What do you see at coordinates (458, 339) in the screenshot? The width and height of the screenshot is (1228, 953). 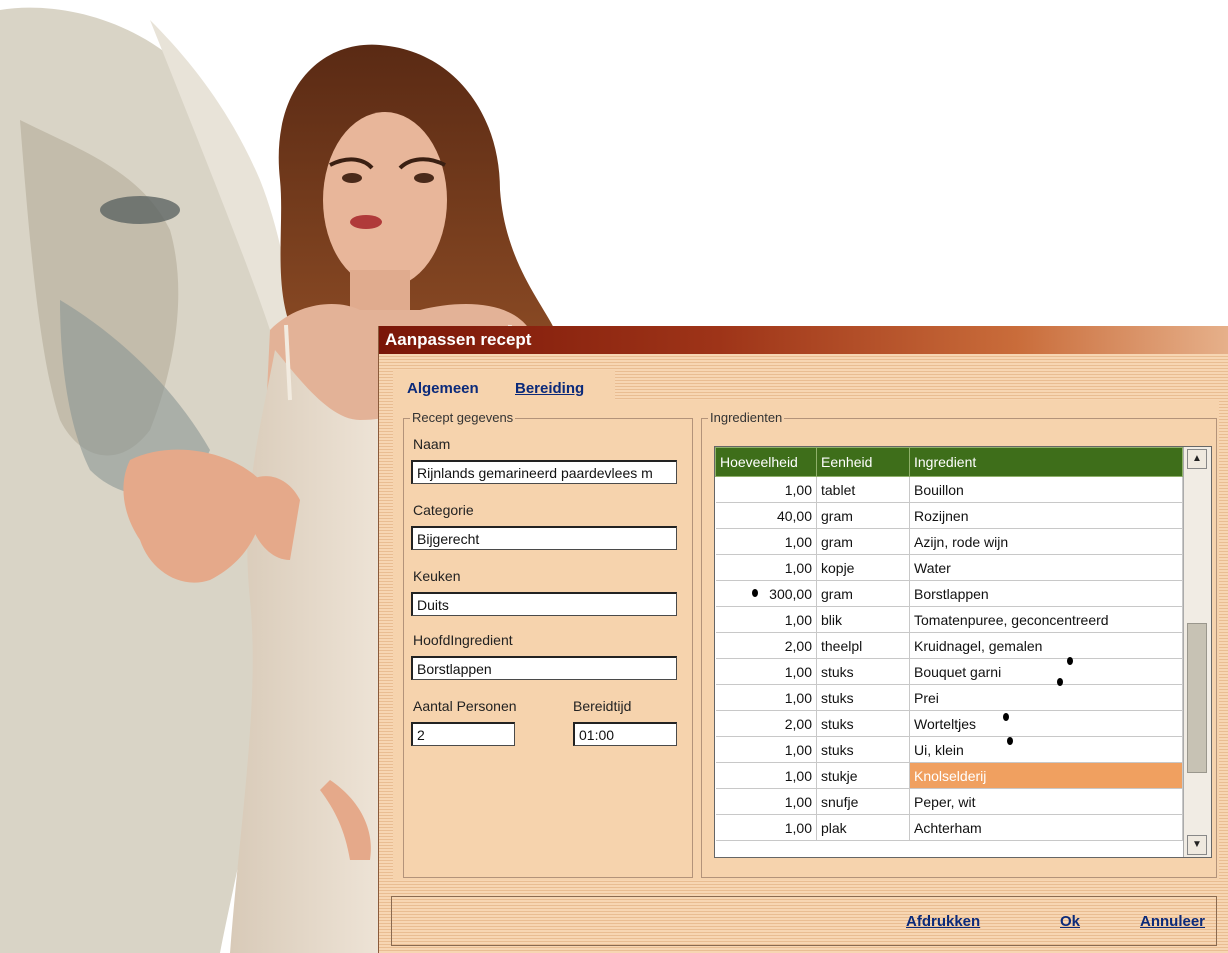 I see `dialog-title: Aanpassen recept` at bounding box center [458, 339].